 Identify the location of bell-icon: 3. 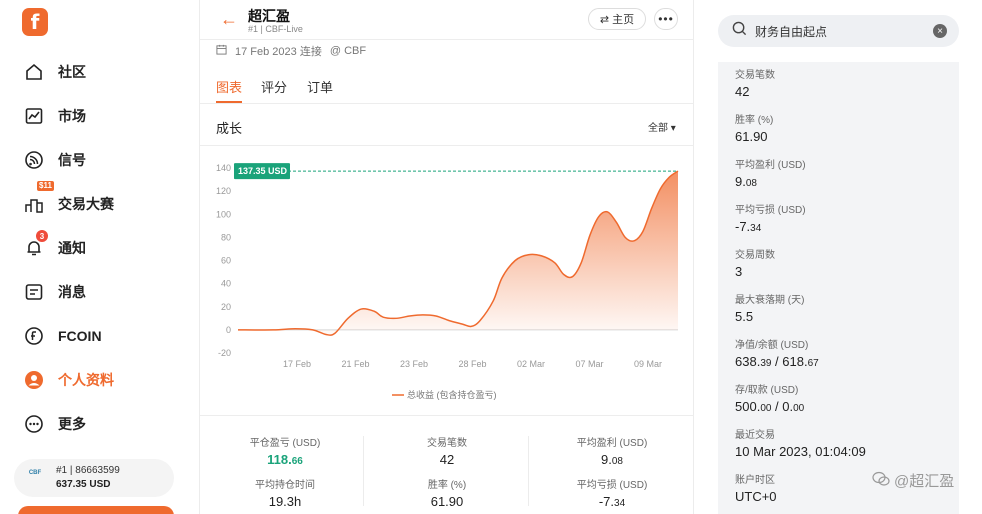
(36, 244).